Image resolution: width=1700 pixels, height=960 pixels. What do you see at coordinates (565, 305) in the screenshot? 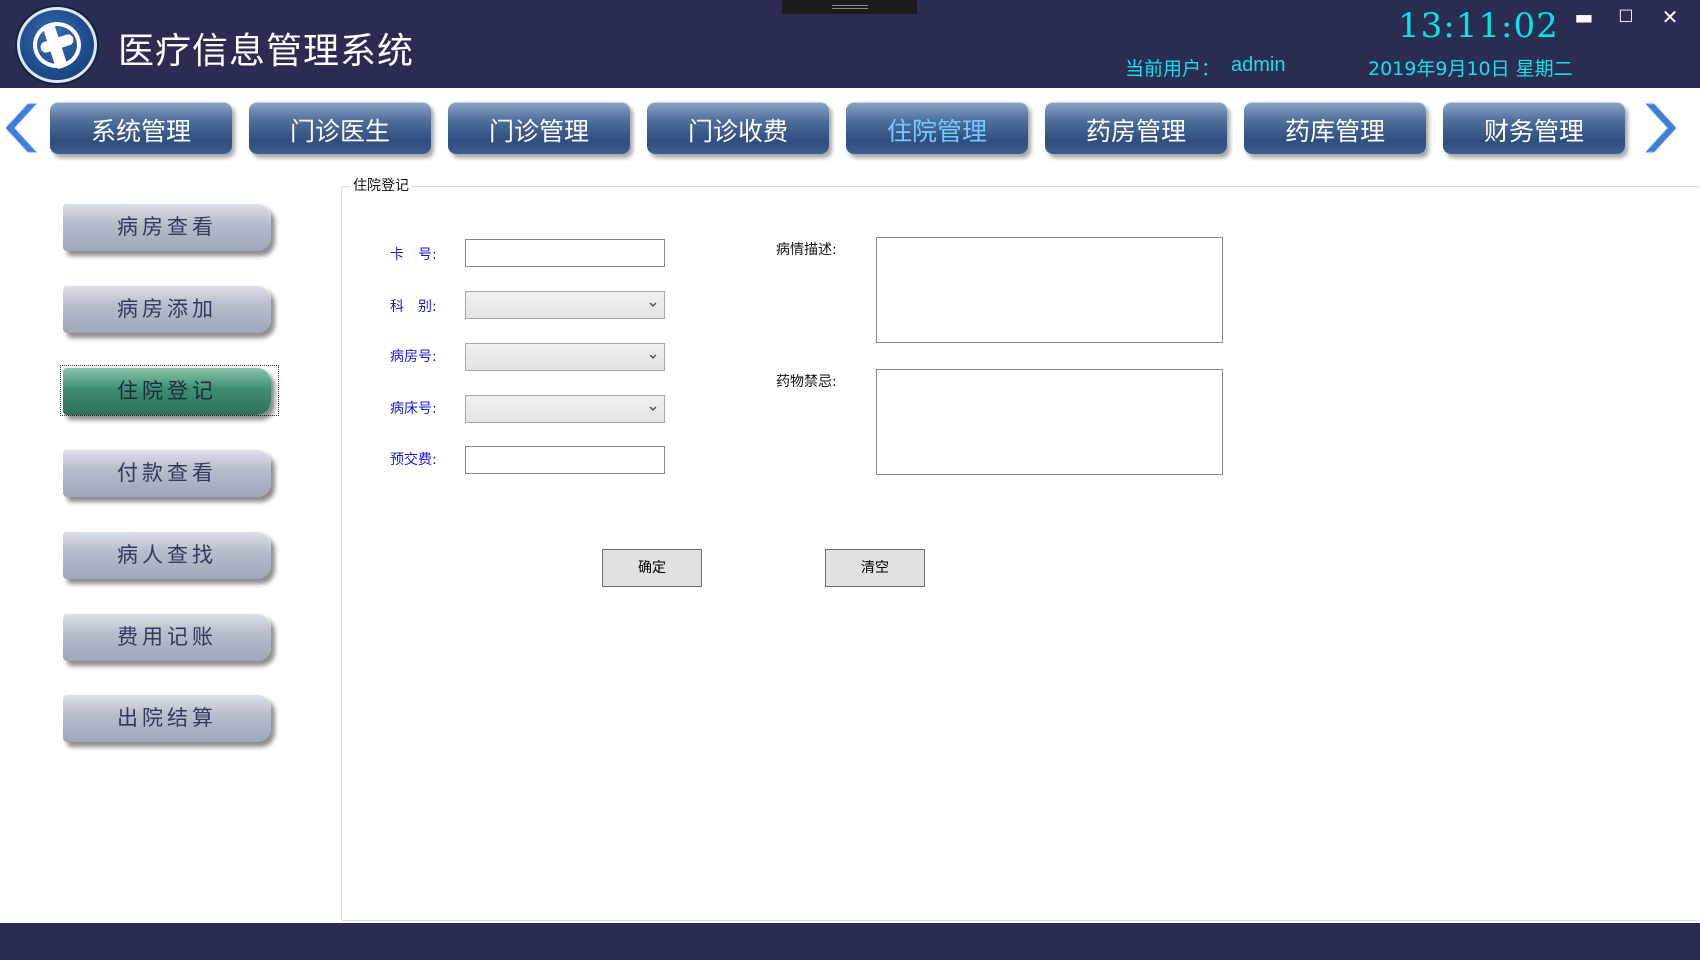
I see `department-select` at bounding box center [565, 305].